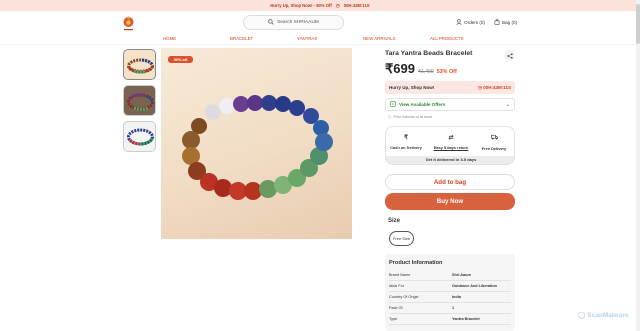  Describe the element at coordinates (453, 308) in the screenshot. I see `info-value: 1` at that location.